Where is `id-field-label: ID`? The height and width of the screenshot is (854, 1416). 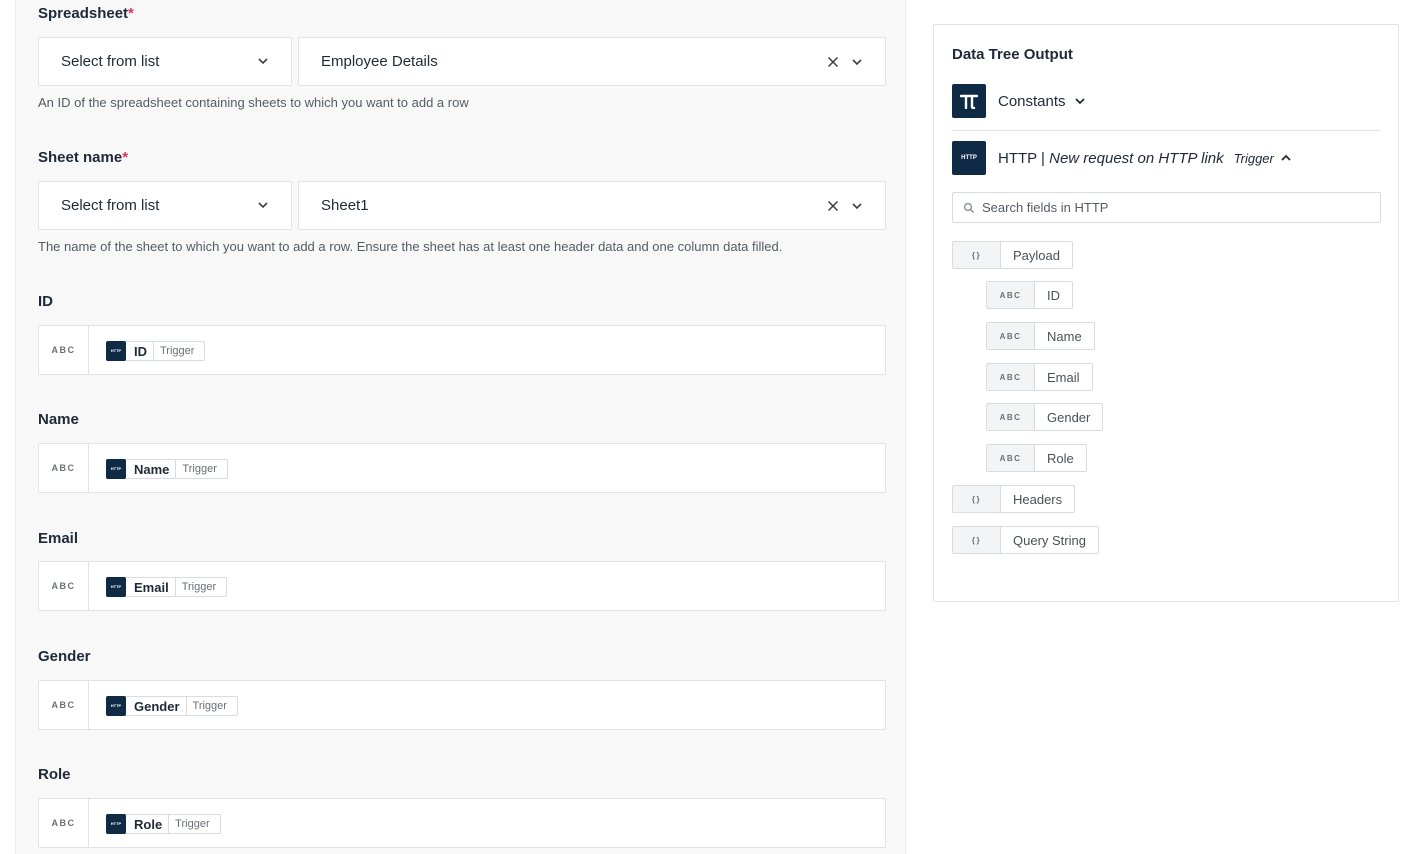 id-field-label: ID is located at coordinates (45, 301).